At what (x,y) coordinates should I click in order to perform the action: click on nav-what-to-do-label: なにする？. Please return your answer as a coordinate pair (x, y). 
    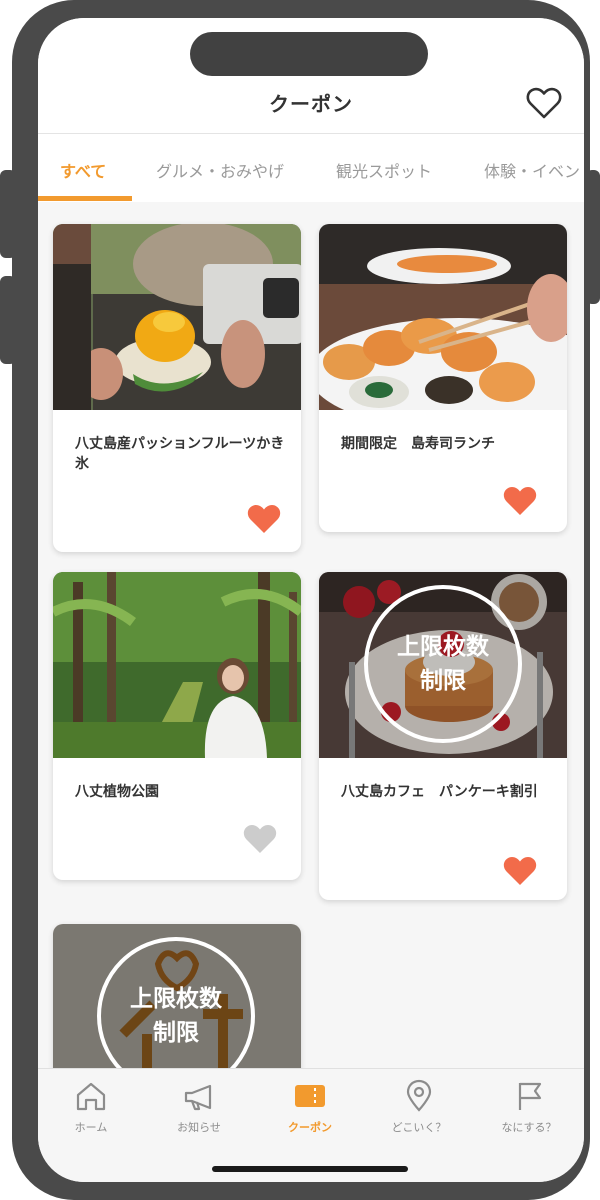
    Looking at the image, I should click on (529, 1127).